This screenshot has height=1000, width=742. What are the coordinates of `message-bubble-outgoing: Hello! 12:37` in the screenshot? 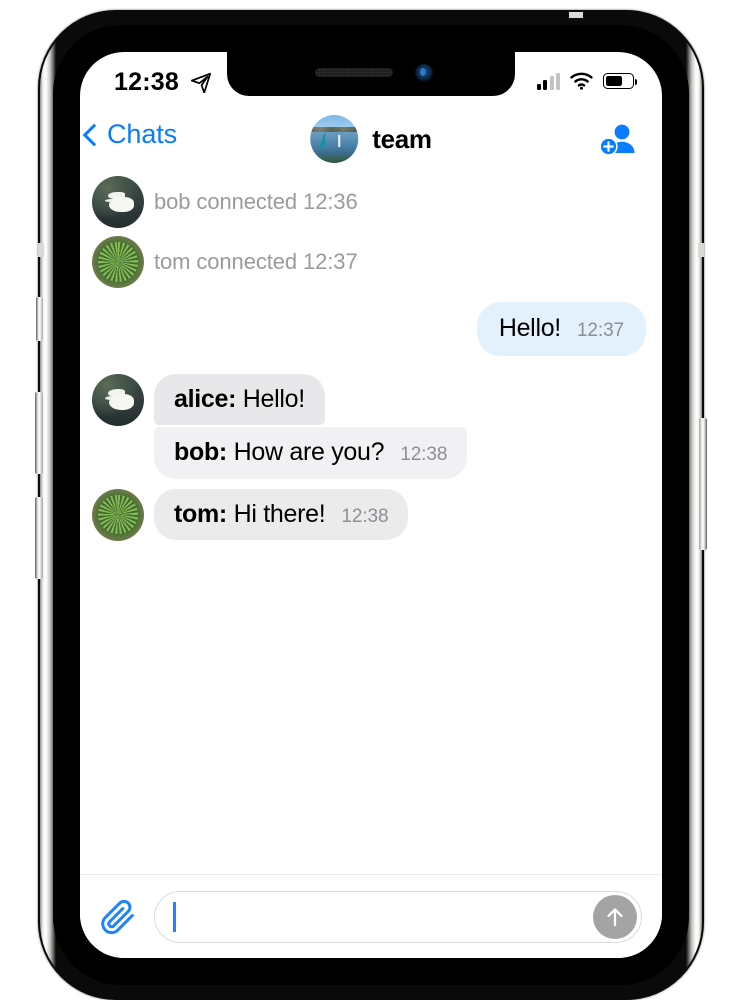 It's located at (561, 329).